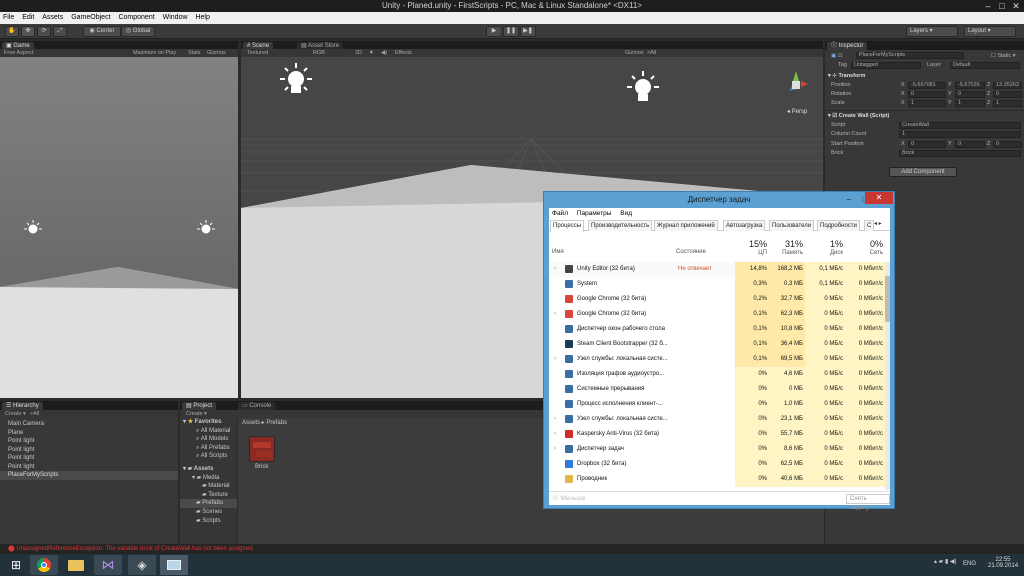  Describe the element at coordinates (371, 53) in the screenshot. I see `lighting-toggle-icon: ✷` at that location.